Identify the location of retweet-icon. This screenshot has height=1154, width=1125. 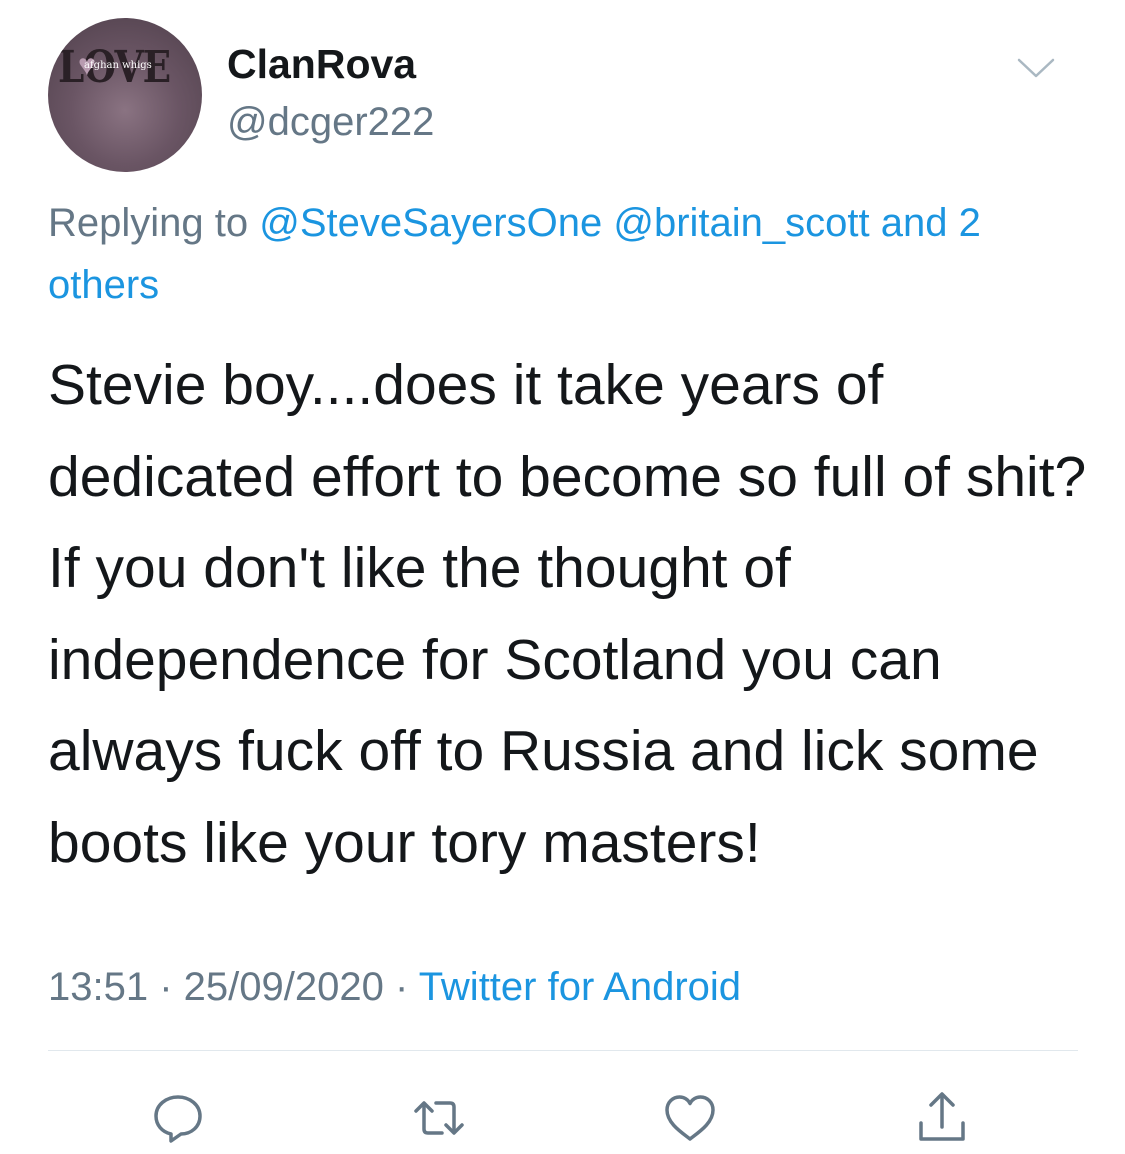
(439, 1118).